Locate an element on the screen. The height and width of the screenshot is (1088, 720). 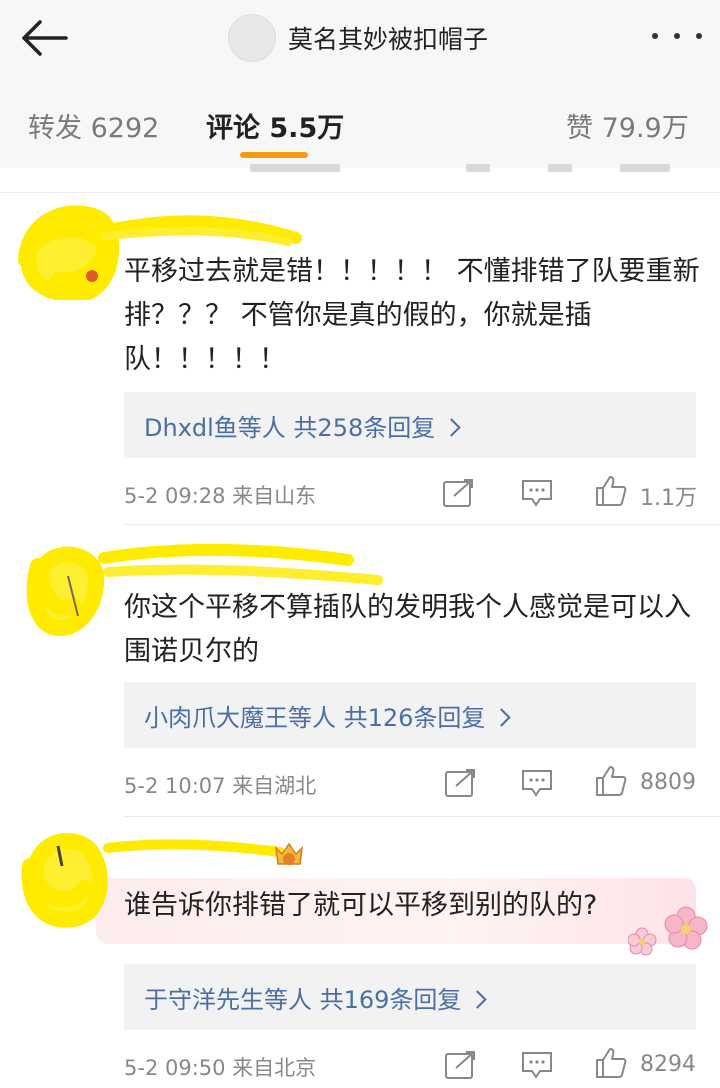
back-arrow-icon is located at coordinates (44, 38).